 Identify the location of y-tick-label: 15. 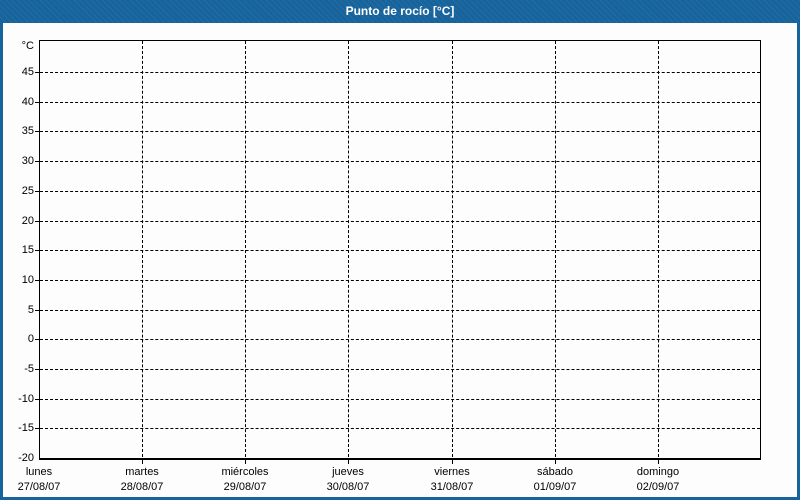
(27, 250).